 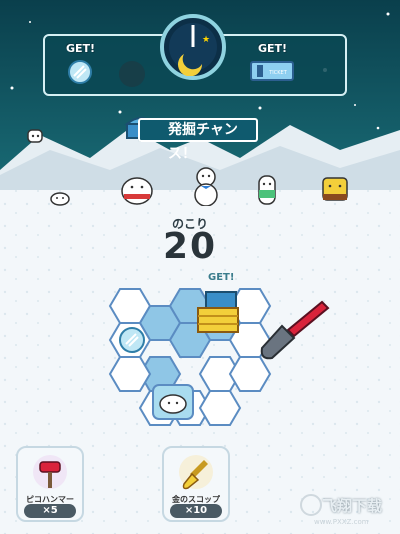 I want to click on remaining-count: 20, so click(x=190, y=246).